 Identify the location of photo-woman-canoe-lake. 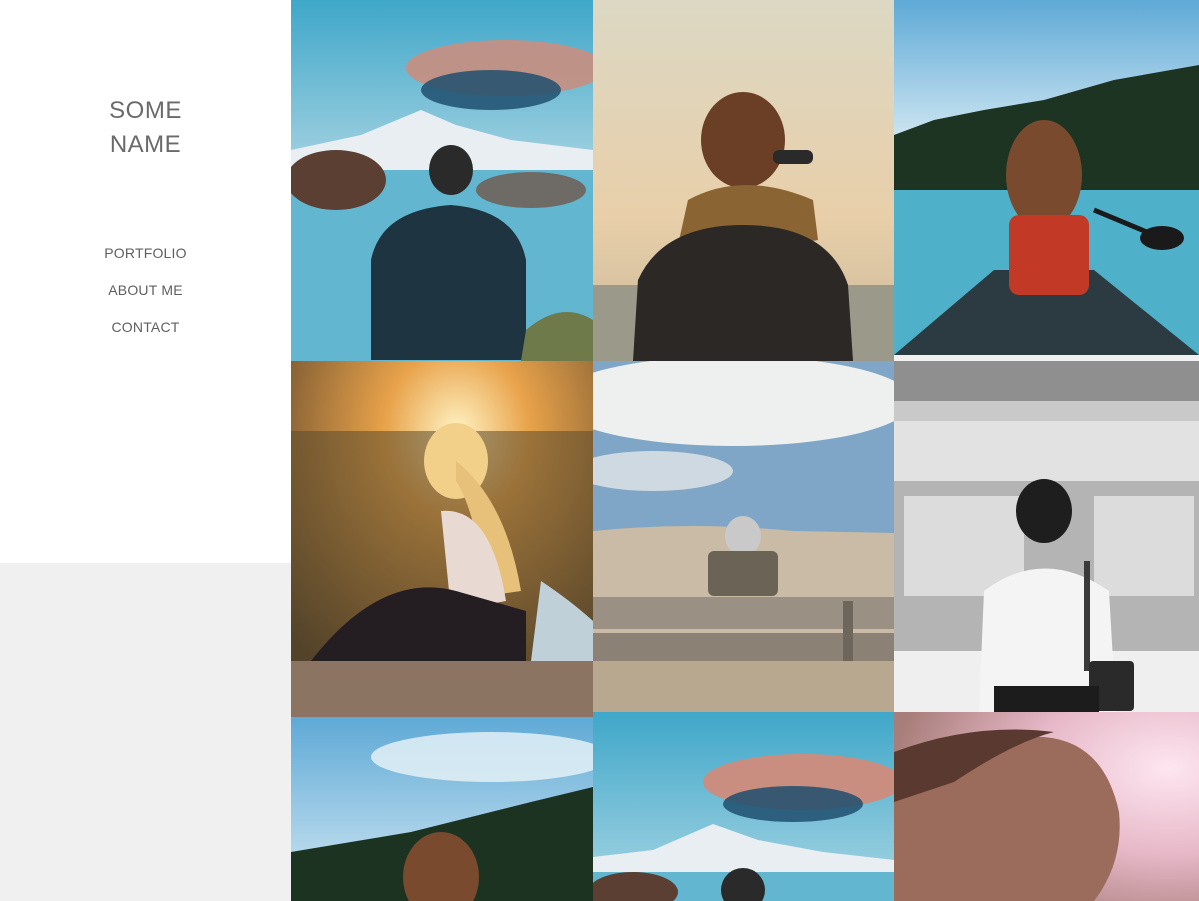
(1046, 177).